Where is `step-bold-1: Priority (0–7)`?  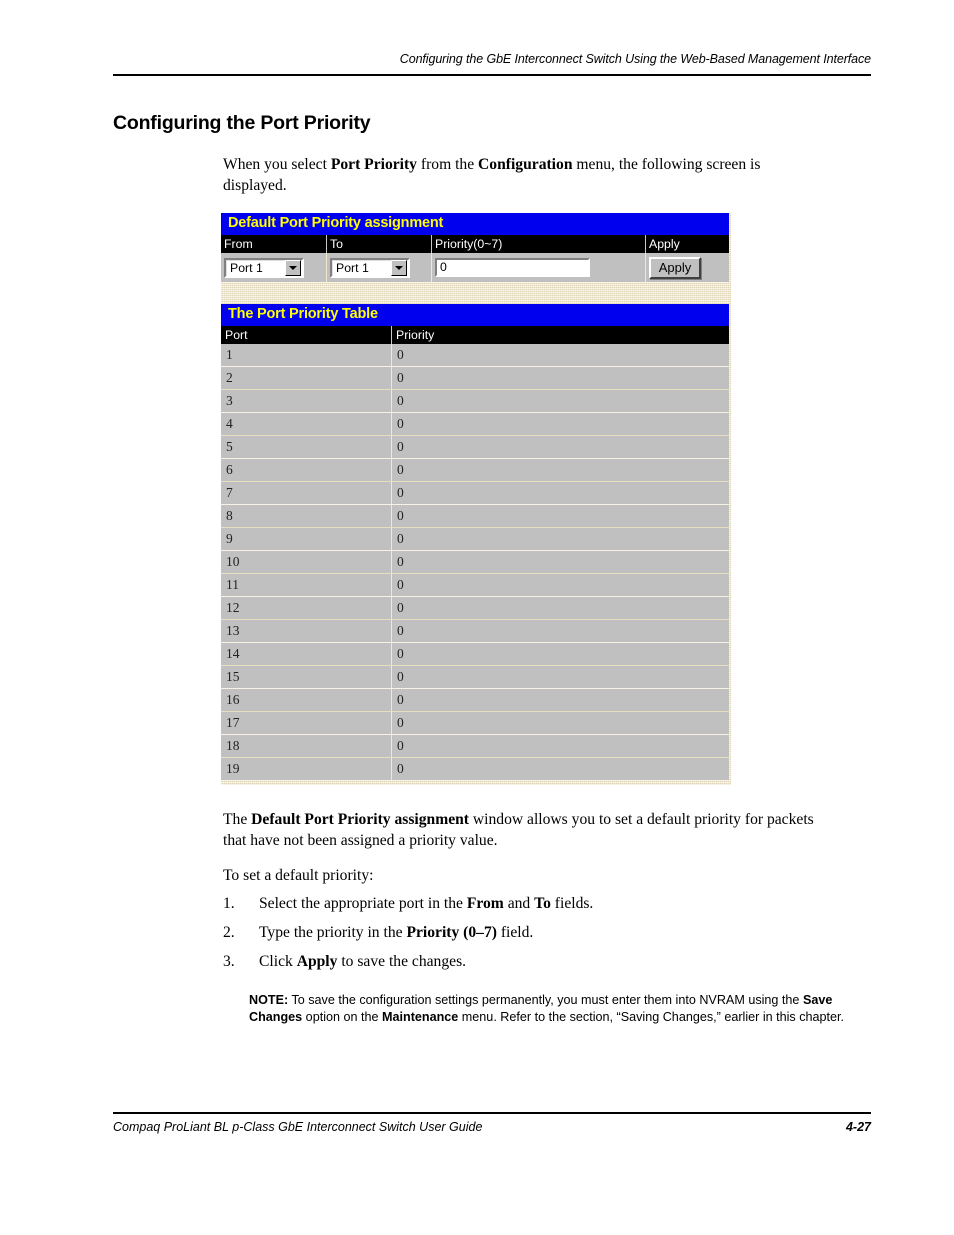
step-bold-1: Priority (0–7) is located at coordinates (451, 932).